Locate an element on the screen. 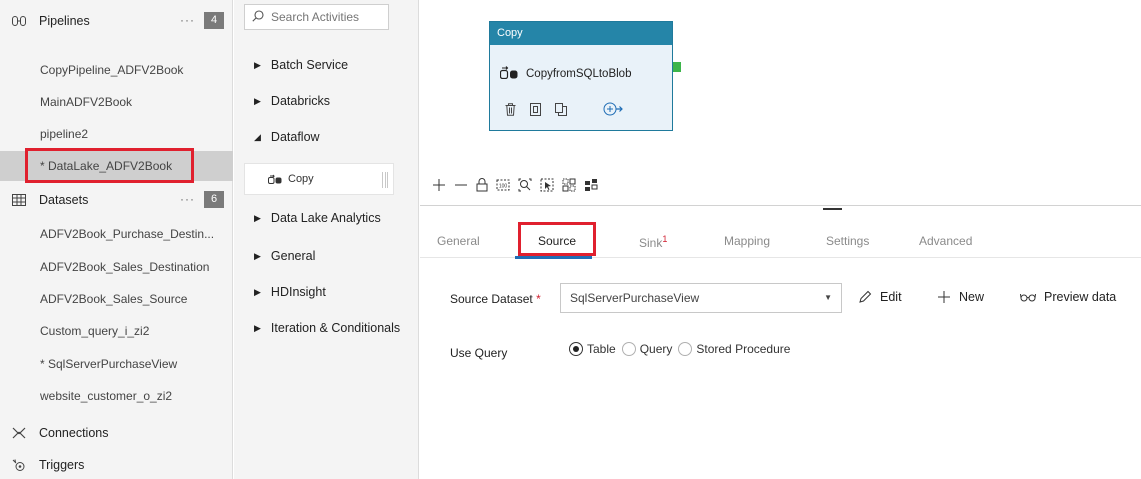 The width and height of the screenshot is (1141, 479). copy-activity-label: Copy is located at coordinates (301, 179).